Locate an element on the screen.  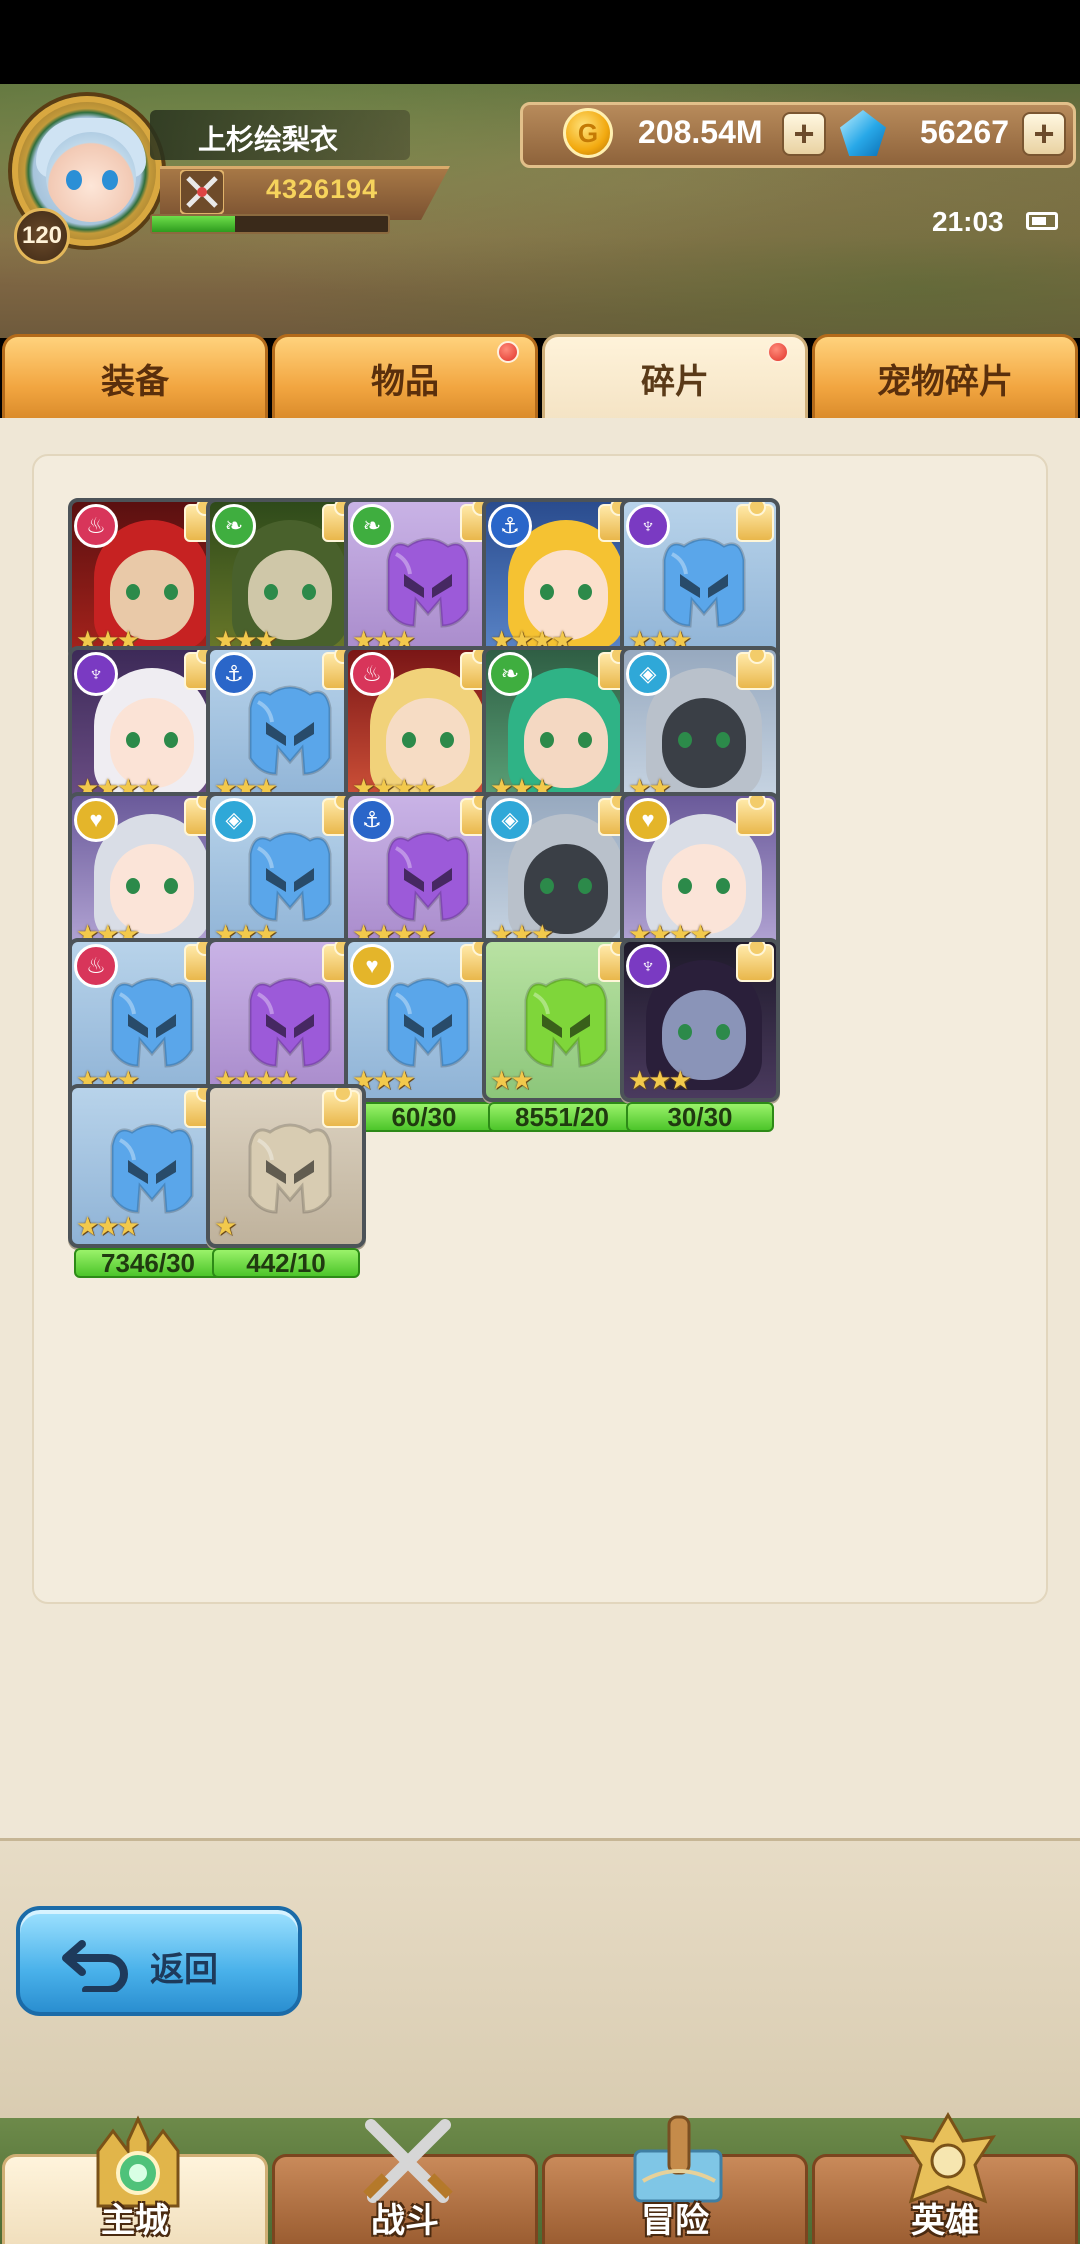
fragment-card: ★ is located at coordinates (286, 1166).